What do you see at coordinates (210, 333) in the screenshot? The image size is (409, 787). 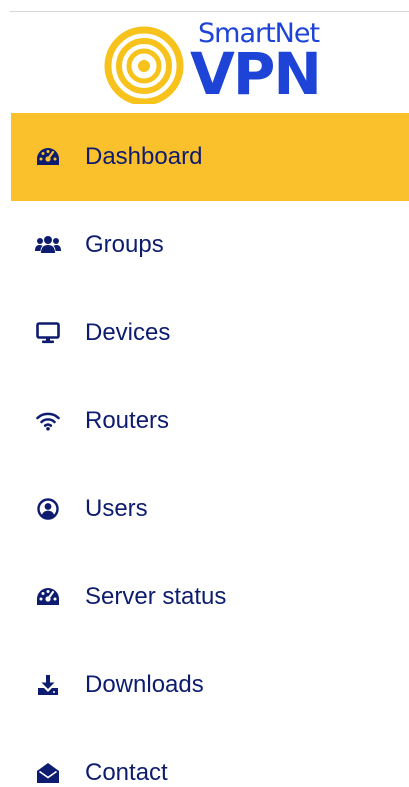 I see `sidebar-item-devices: Devices` at bounding box center [210, 333].